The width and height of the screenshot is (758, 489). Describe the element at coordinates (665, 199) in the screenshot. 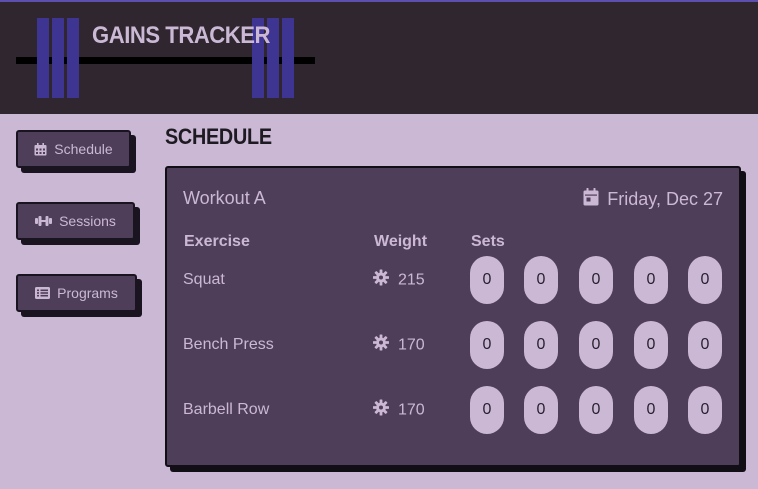

I see `workout-date-label: Friday, Dec 27` at that location.